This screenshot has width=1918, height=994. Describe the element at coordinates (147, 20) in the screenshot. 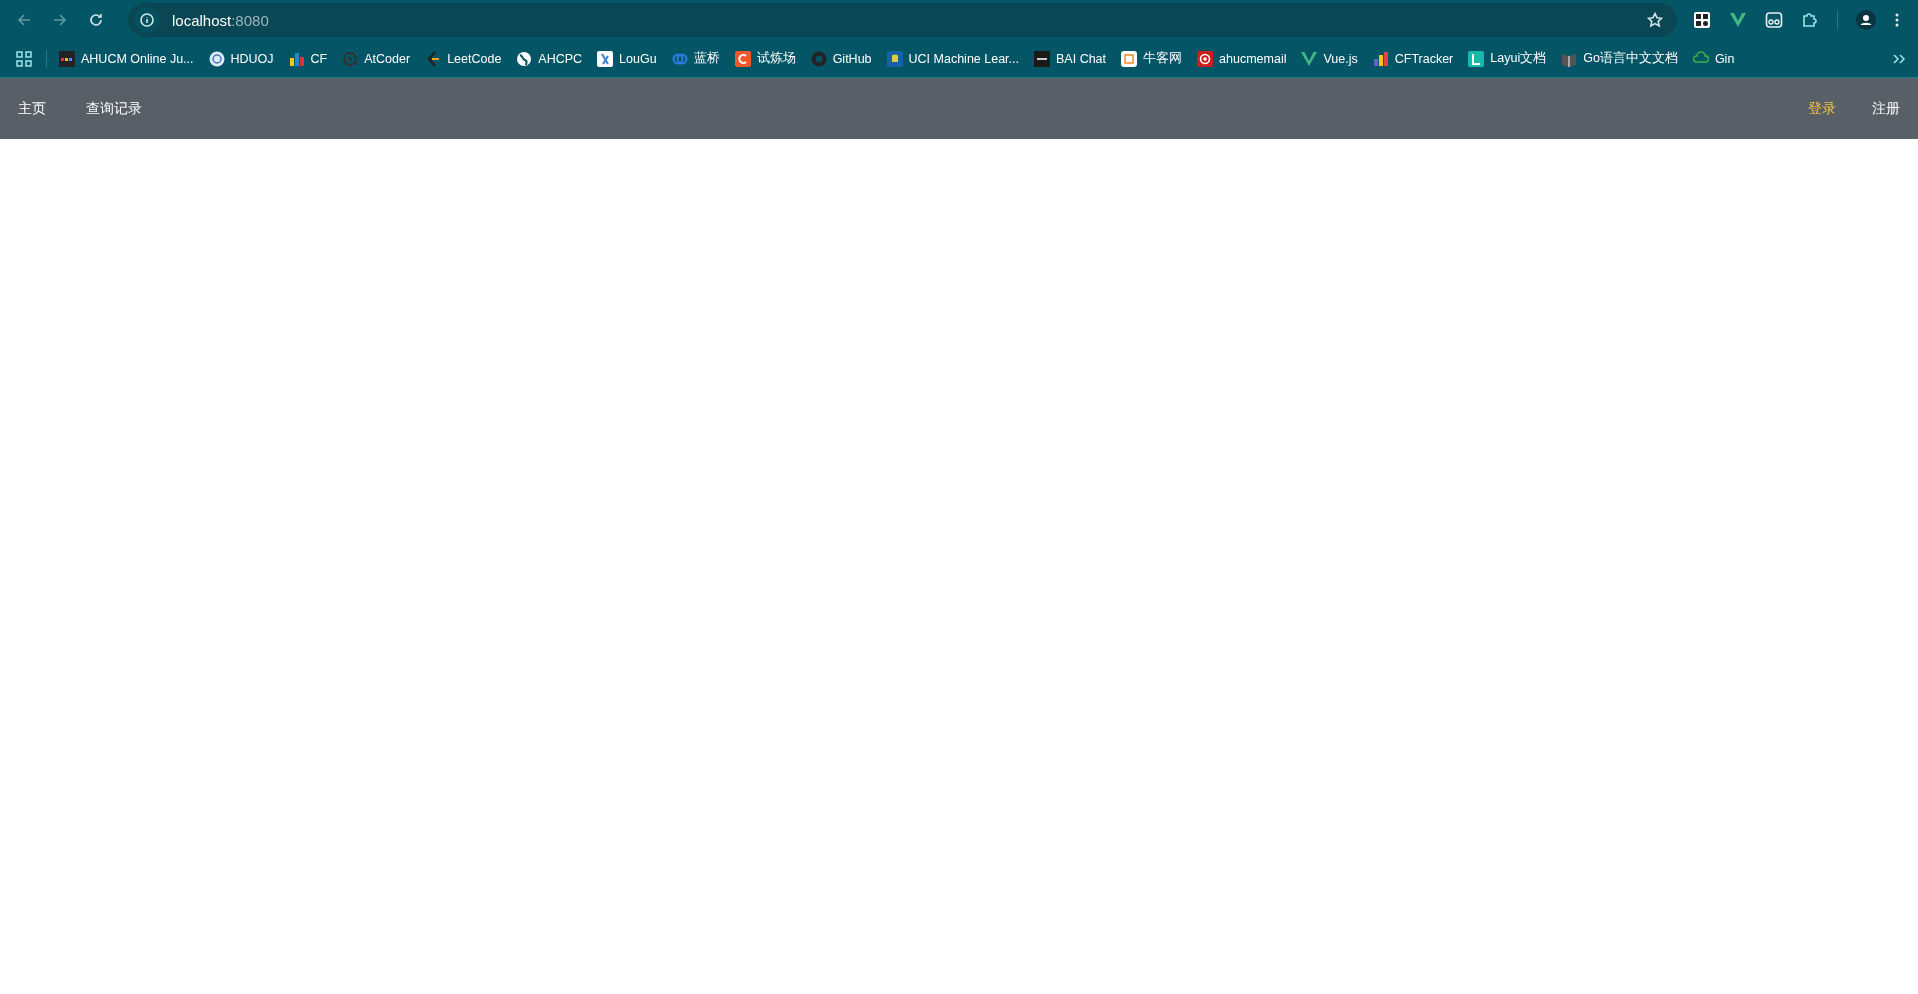

I see `info-icon` at that location.